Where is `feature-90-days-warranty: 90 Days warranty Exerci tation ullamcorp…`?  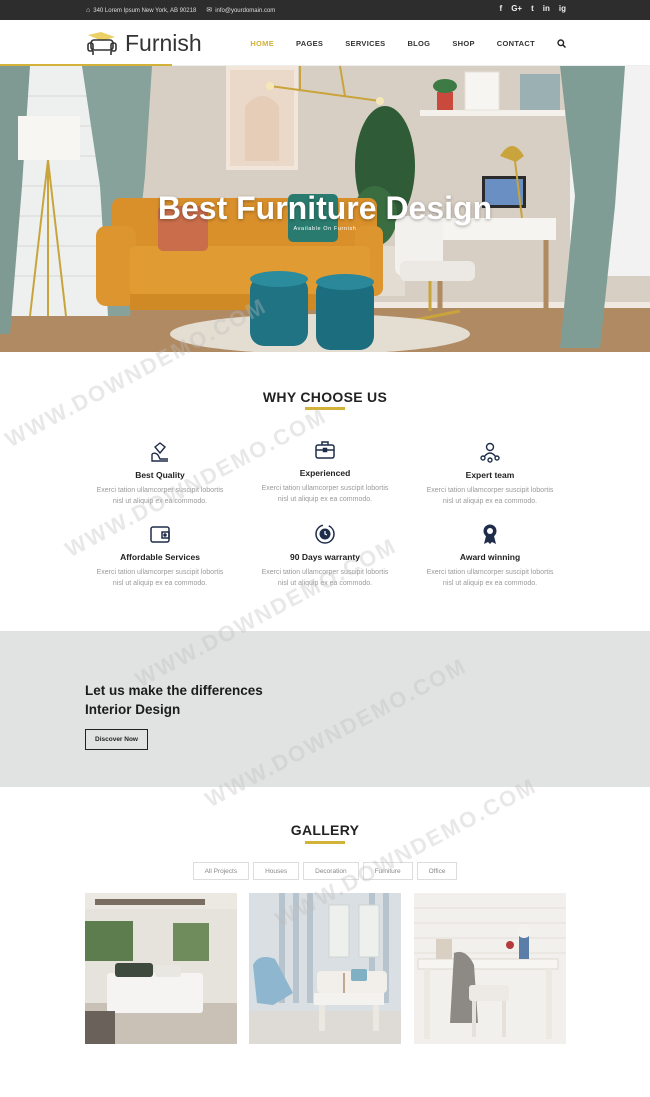 feature-90-days-warranty: 90 Days warranty Exerci tation ullamcorp… is located at coordinates (325, 556).